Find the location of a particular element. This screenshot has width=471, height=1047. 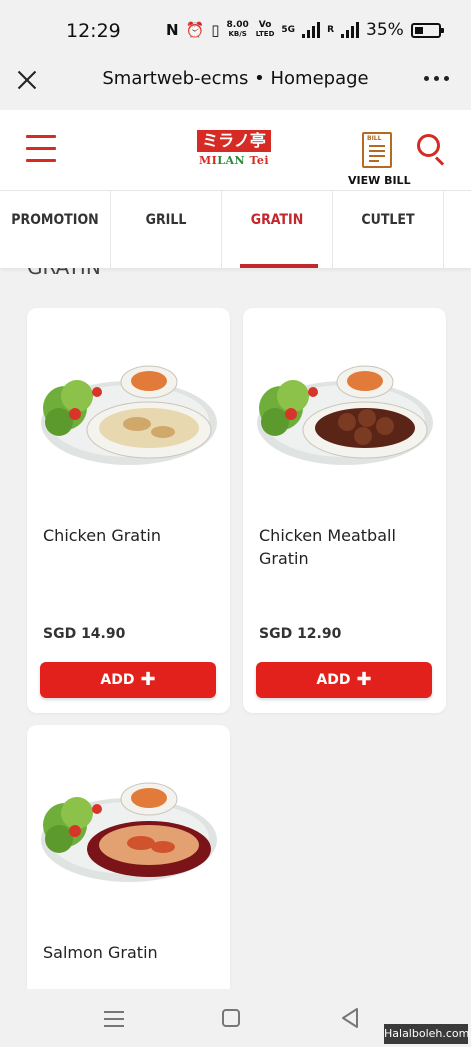

search-icon is located at coordinates (432, 150).